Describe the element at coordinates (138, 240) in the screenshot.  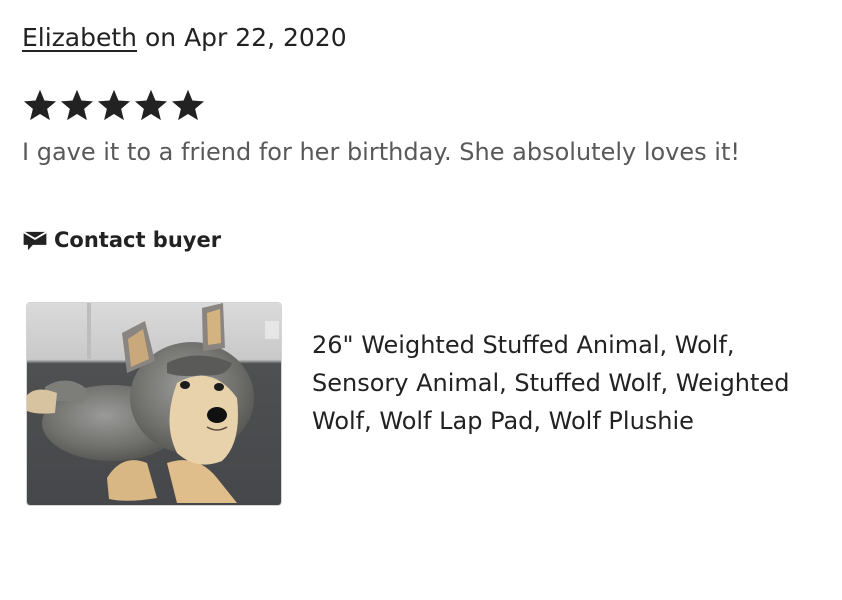
I see `contact-buyer-label: Contact buyer` at that location.